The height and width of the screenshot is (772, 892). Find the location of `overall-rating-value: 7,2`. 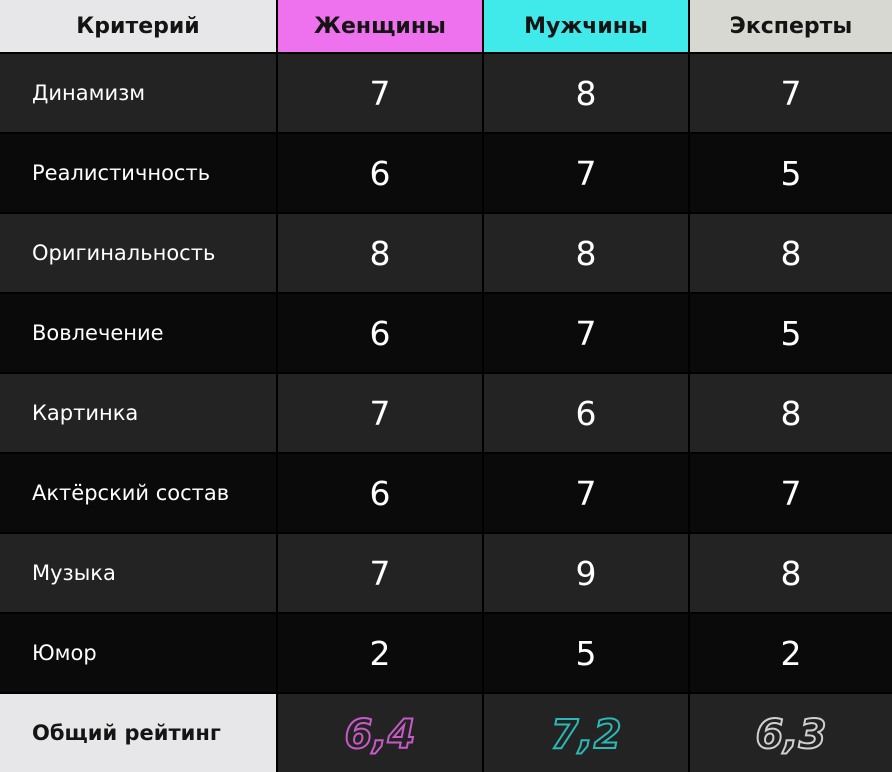

overall-rating-value: 7,2 is located at coordinates (586, 735).